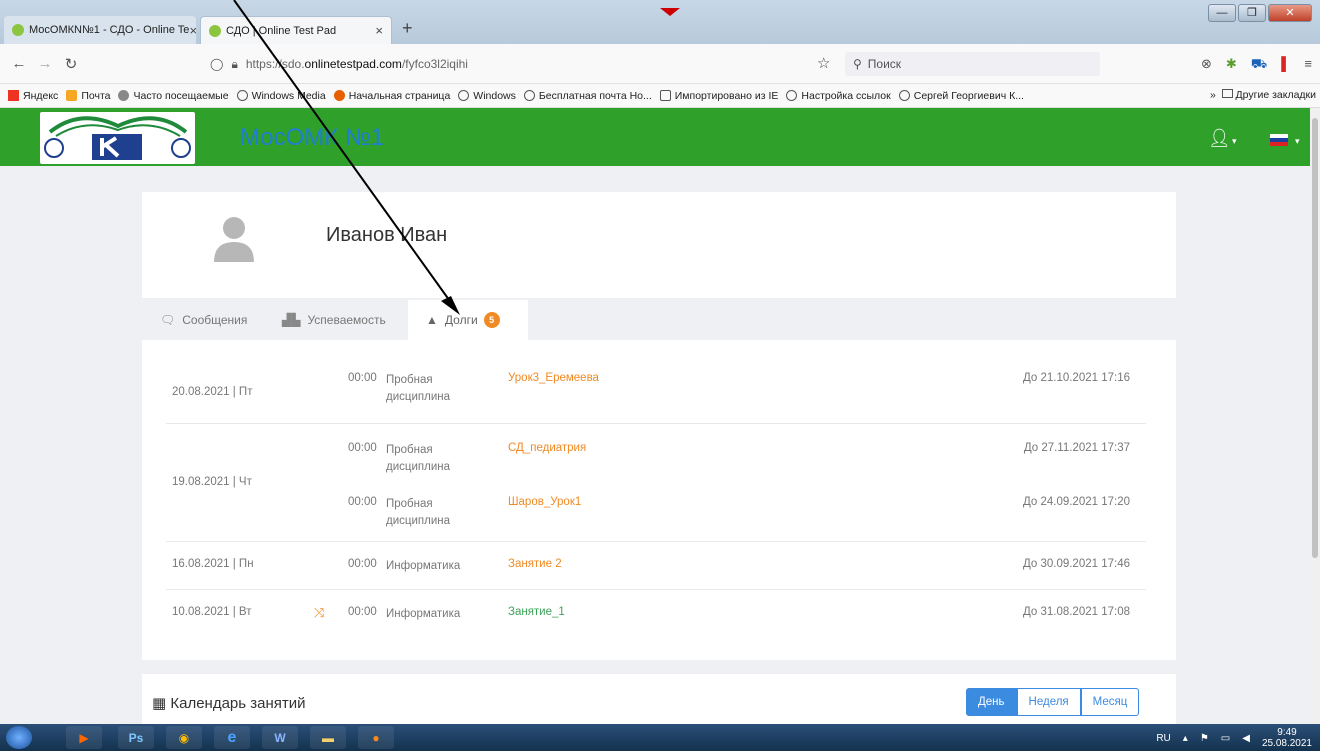 This screenshot has width=1320, height=751. Describe the element at coordinates (391, 96) in the screenshot. I see `bookmark-item: Начальная страница` at that location.